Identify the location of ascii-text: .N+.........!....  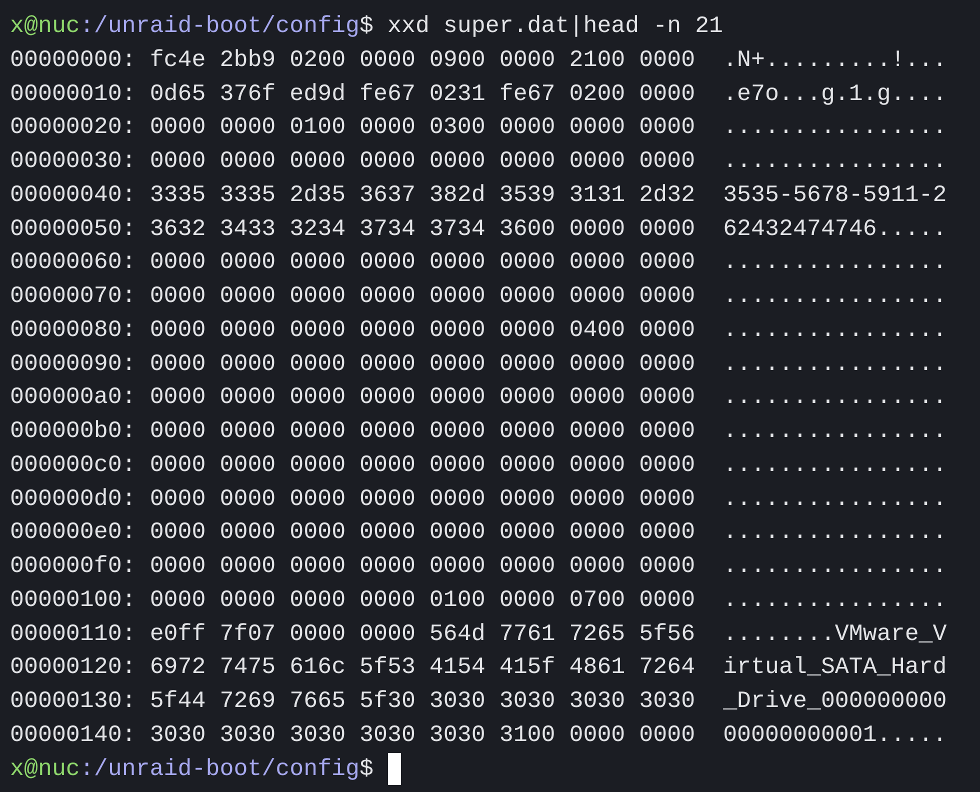
(835, 60).